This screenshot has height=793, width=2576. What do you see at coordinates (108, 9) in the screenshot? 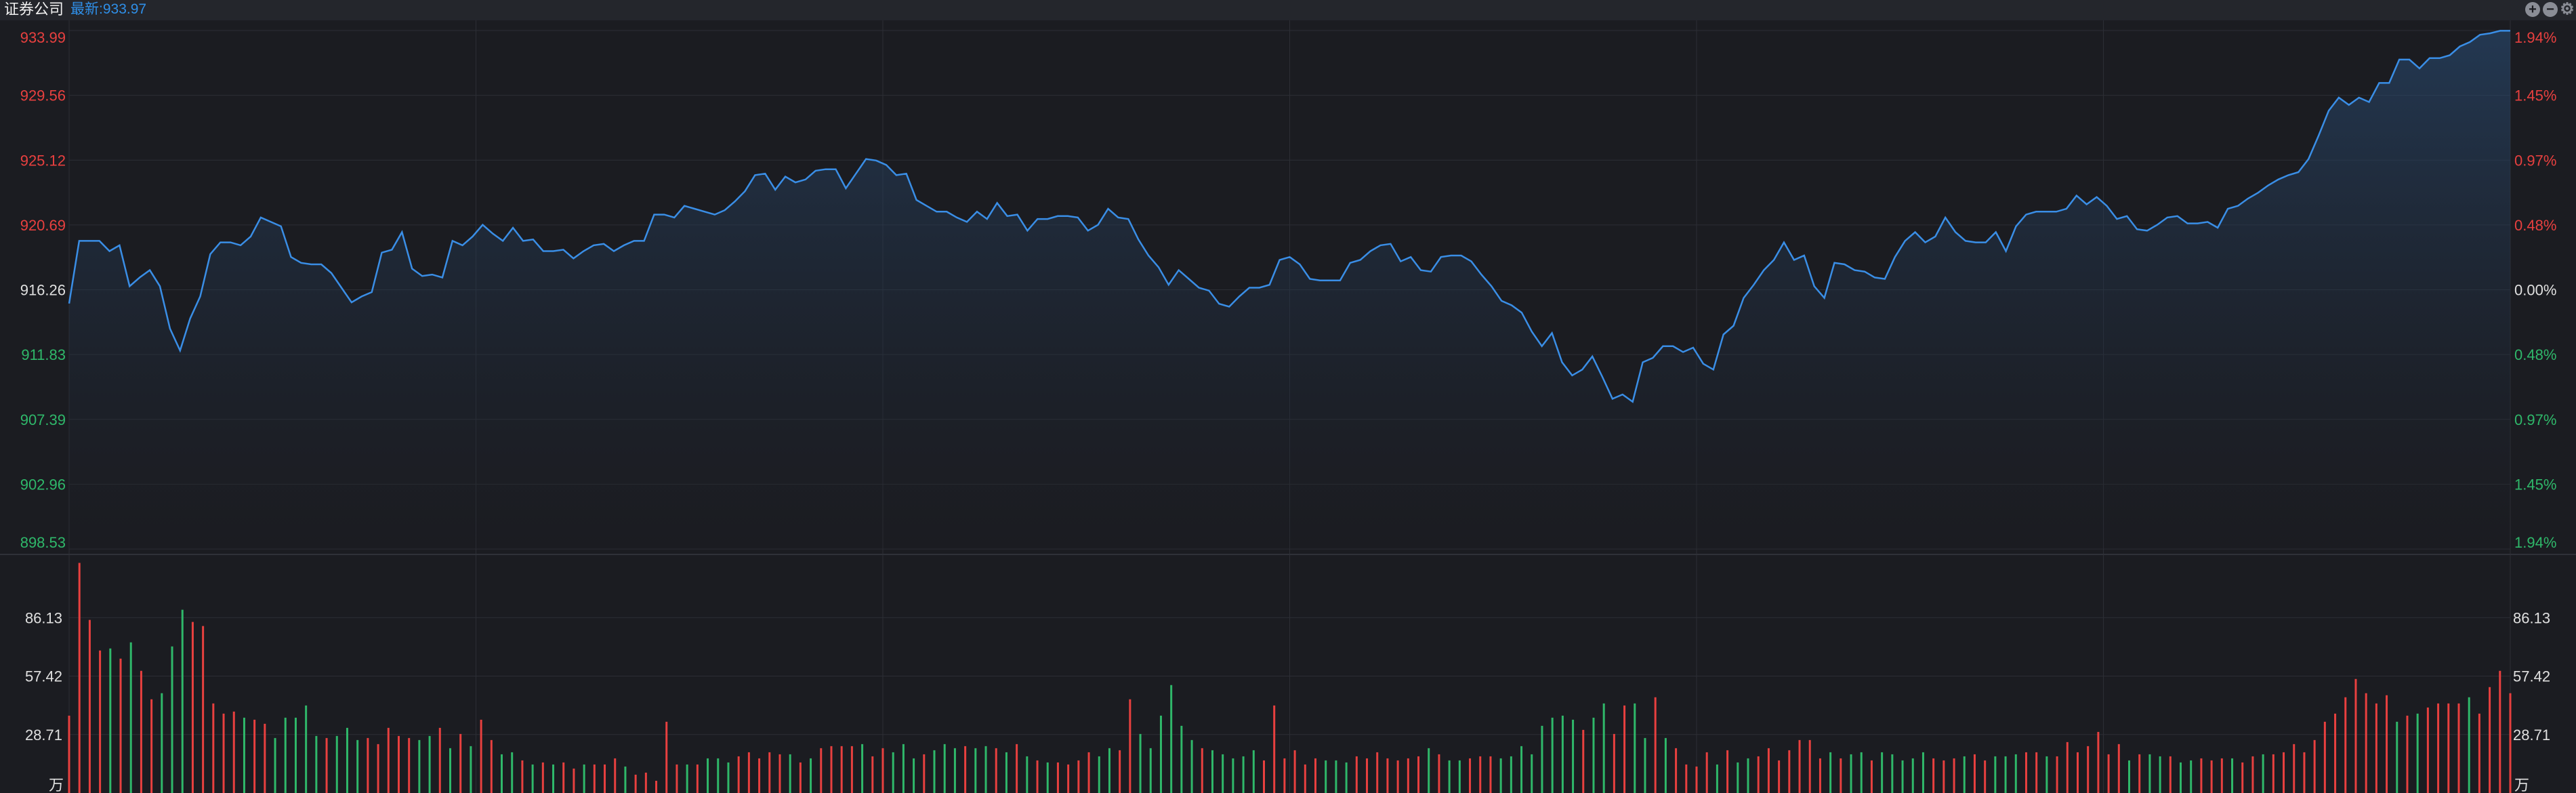
I see `latest-price: 最新:933.97` at bounding box center [108, 9].